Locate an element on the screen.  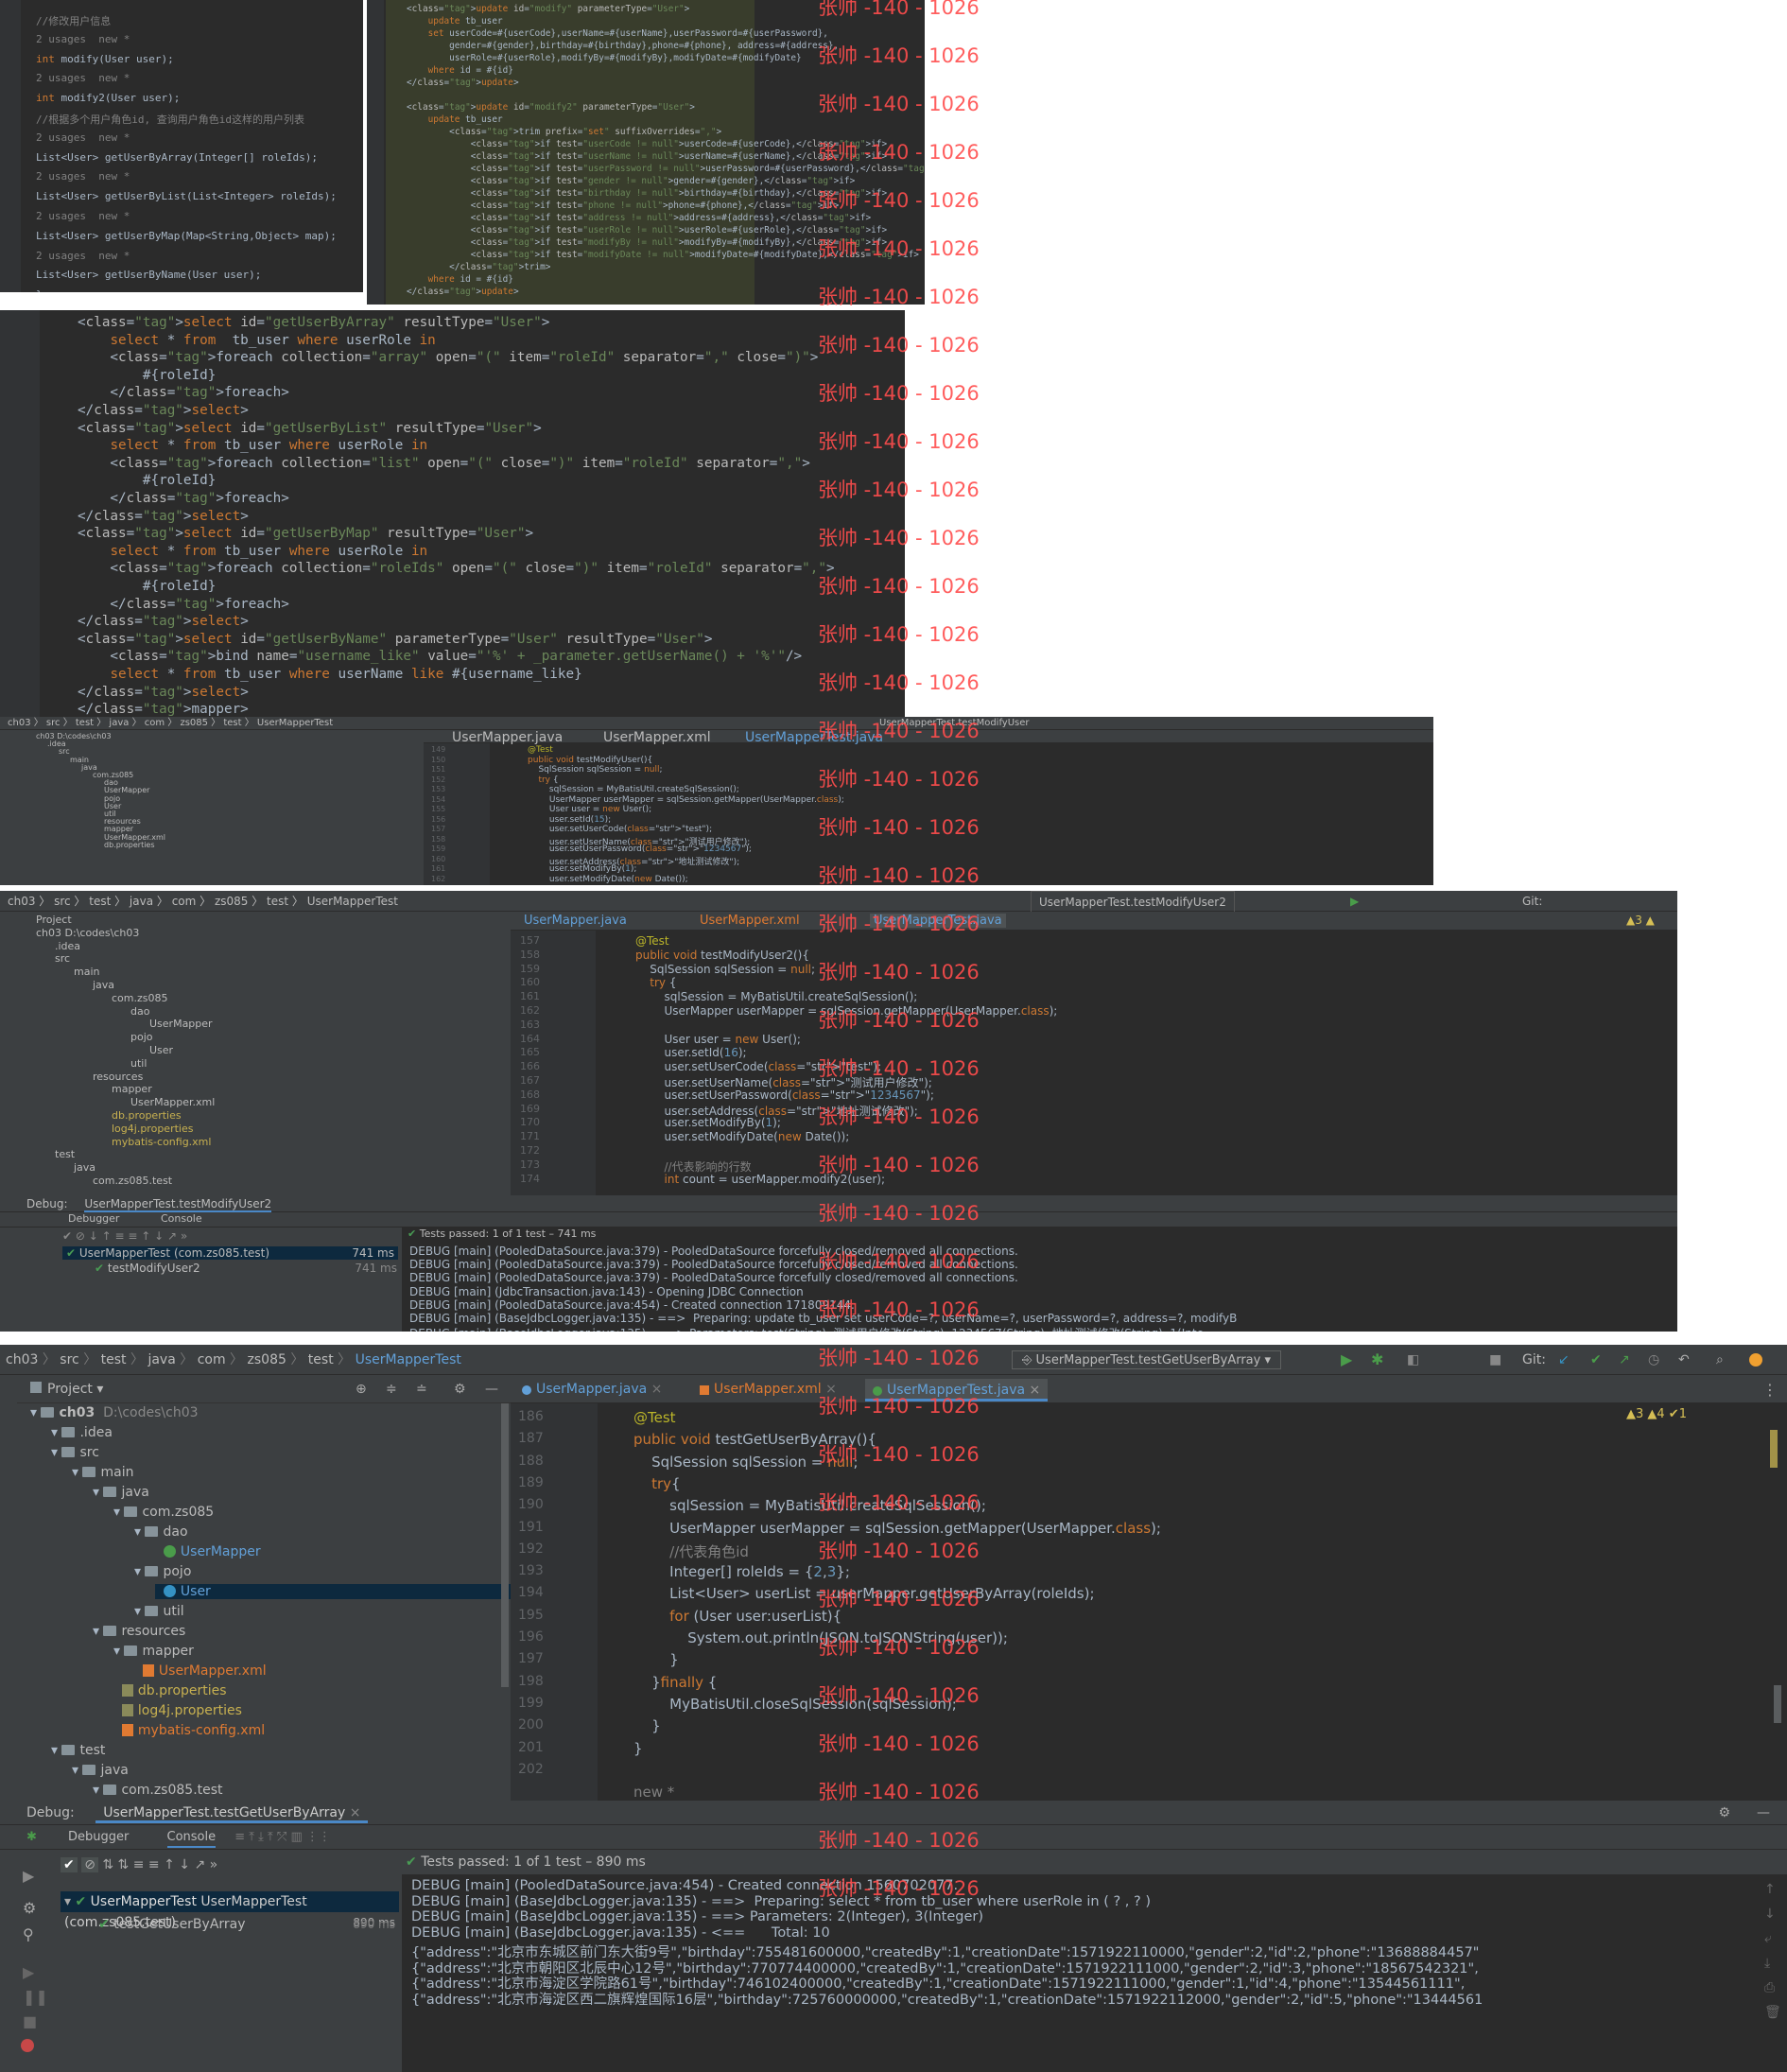
tree-item: ▾ mapper is located at coordinates (153, 1651).